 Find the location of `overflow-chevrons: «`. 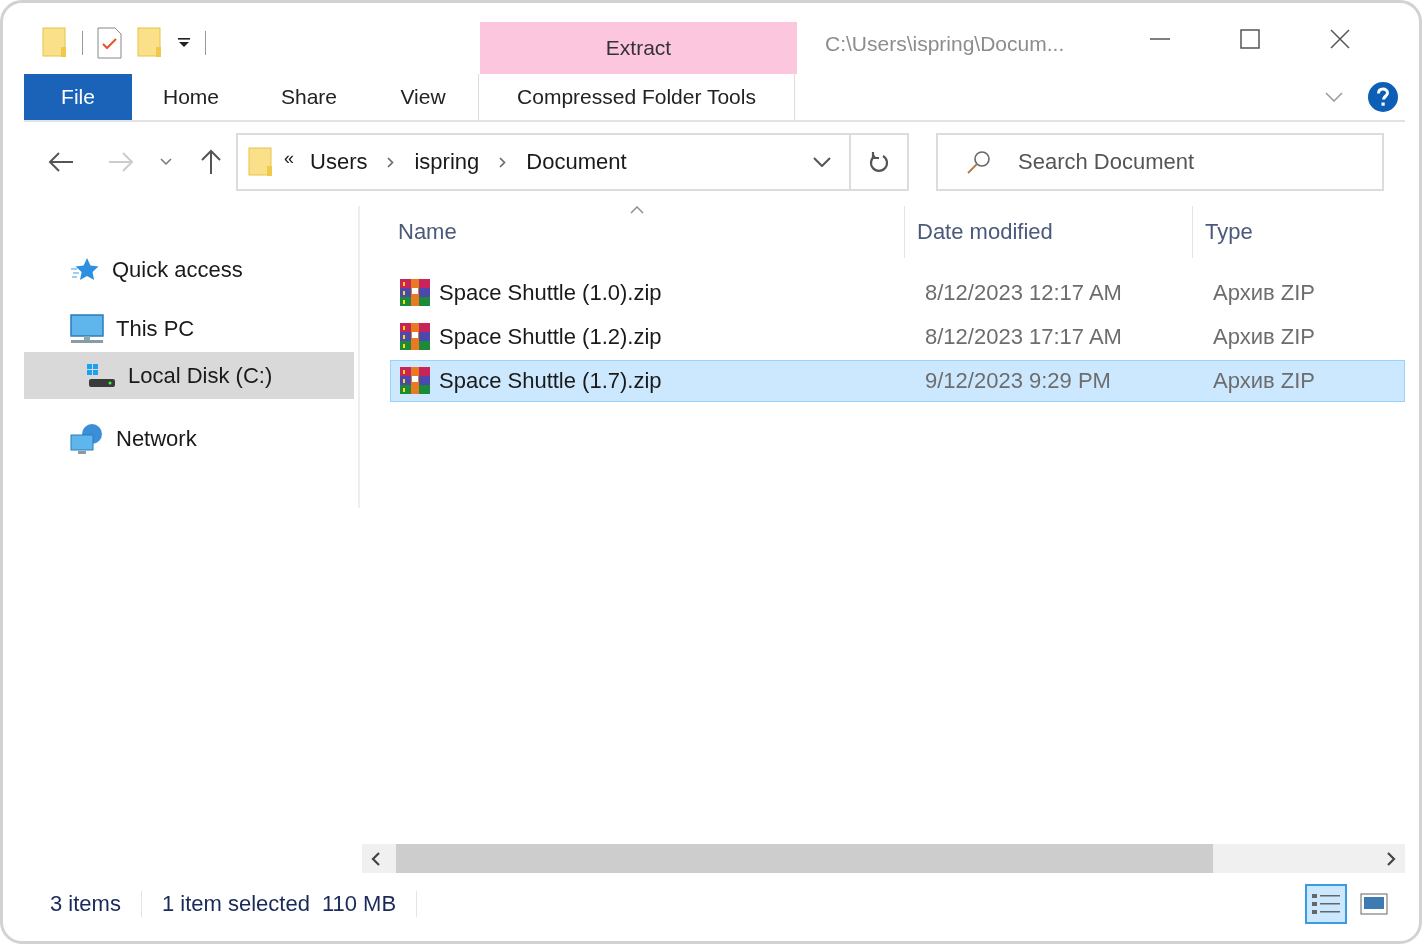

overflow-chevrons: « is located at coordinates (289, 158).